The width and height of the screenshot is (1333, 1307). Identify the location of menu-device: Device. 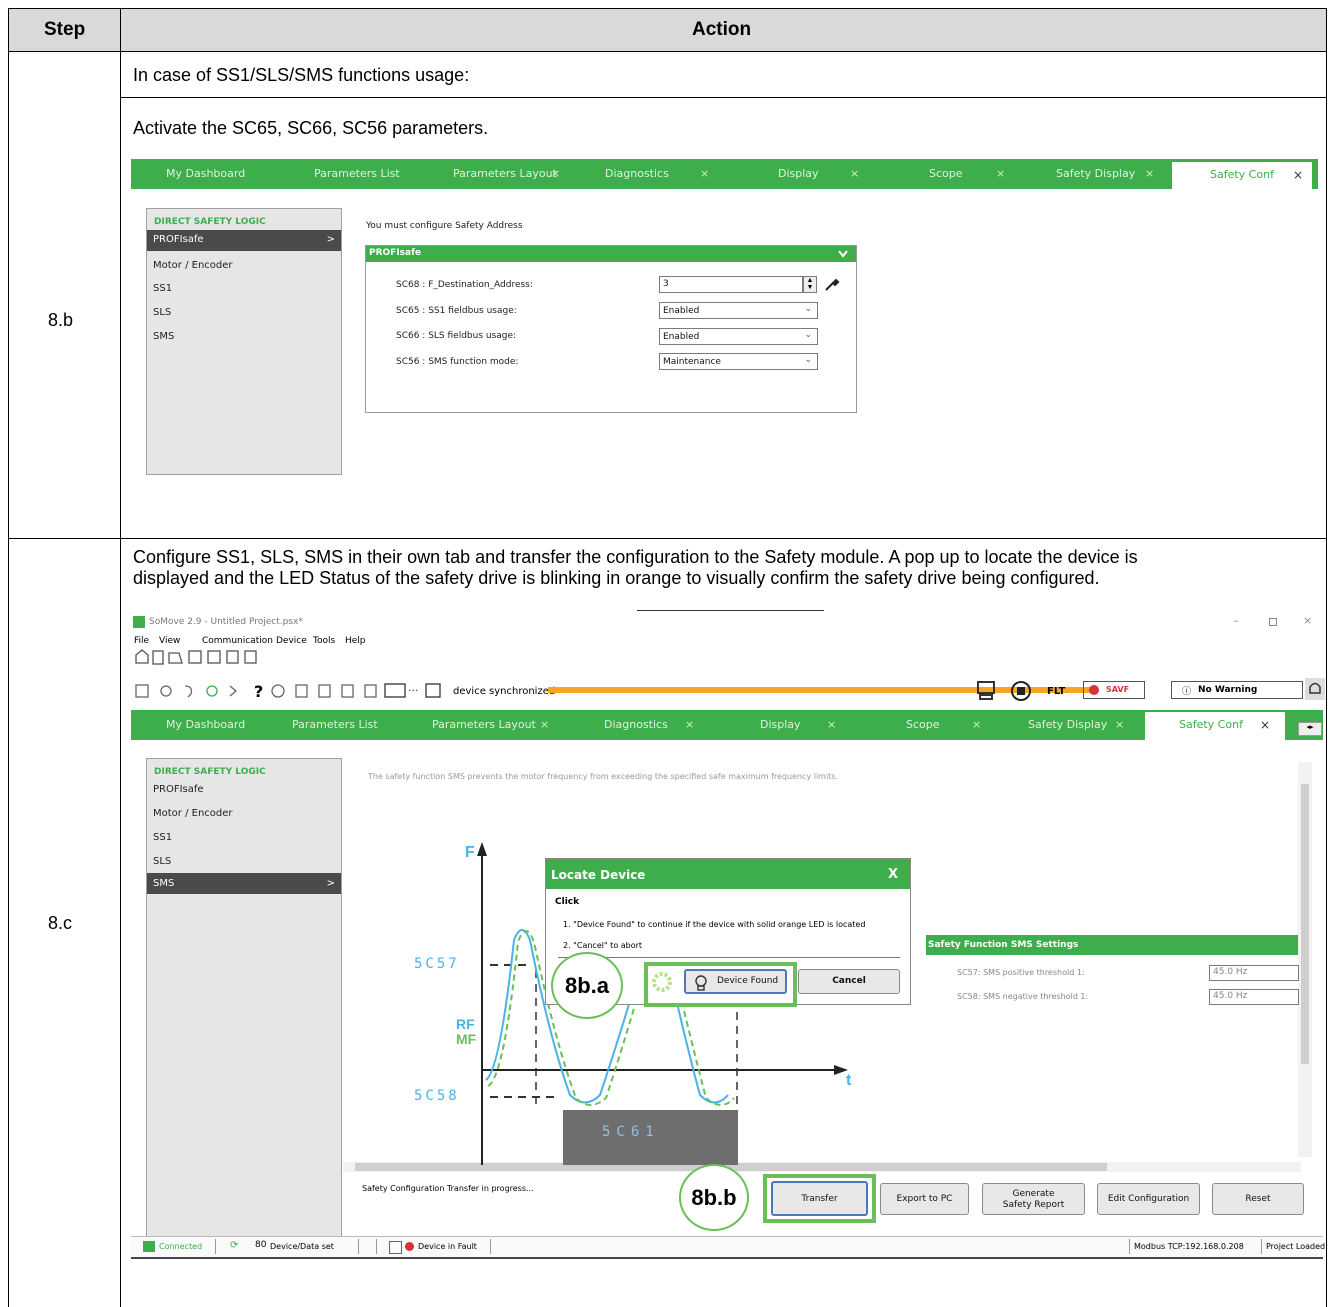
(291, 641).